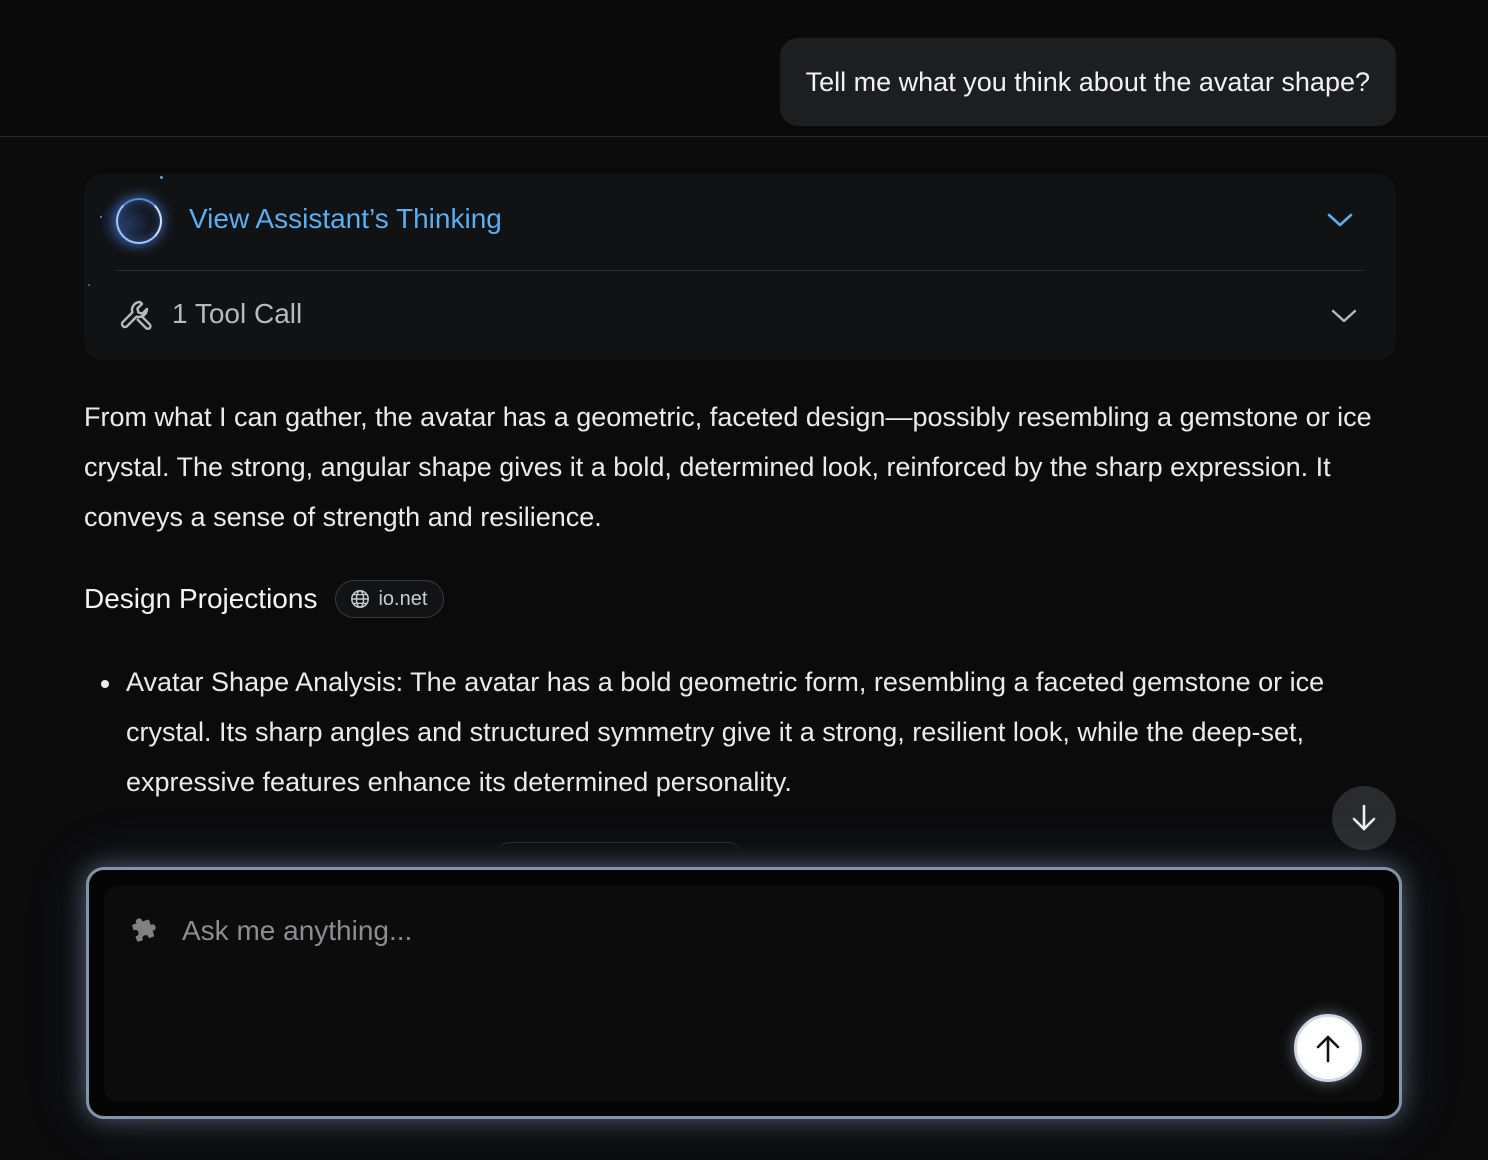  I want to click on view-thinking-label: View Assistant’s Thinking, so click(345, 219).